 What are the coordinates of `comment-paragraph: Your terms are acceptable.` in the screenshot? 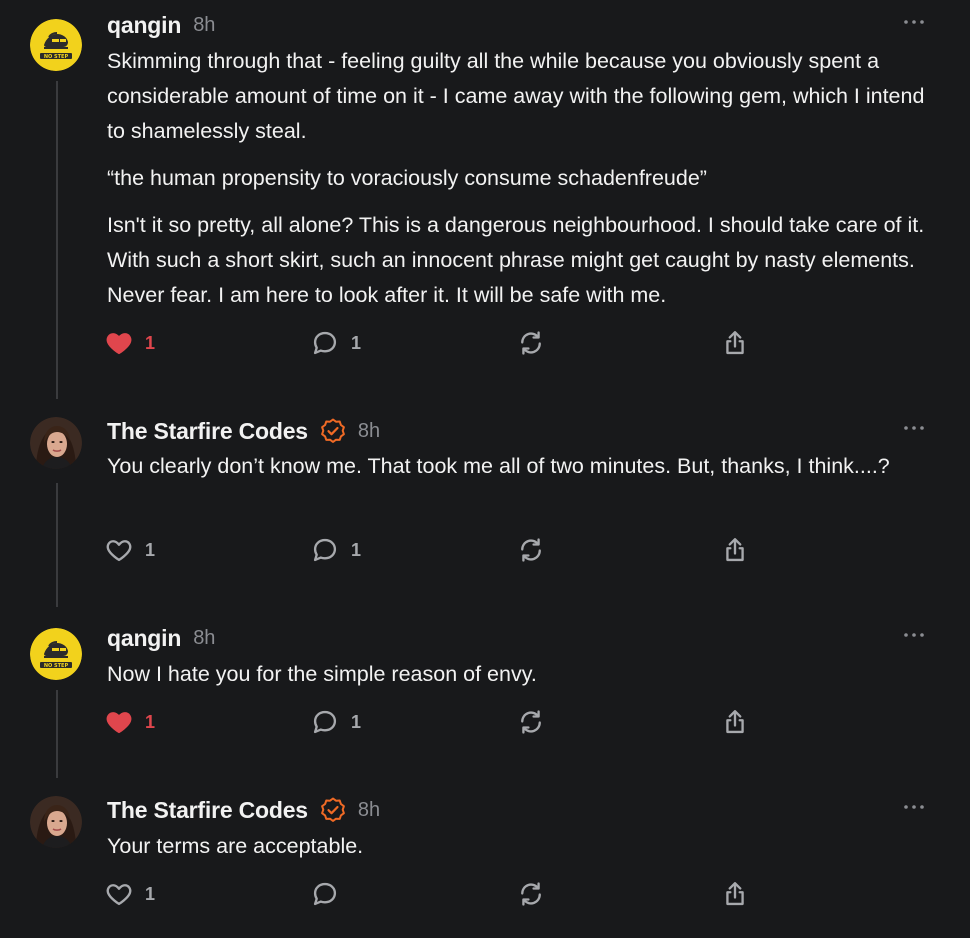 It's located at (235, 846).